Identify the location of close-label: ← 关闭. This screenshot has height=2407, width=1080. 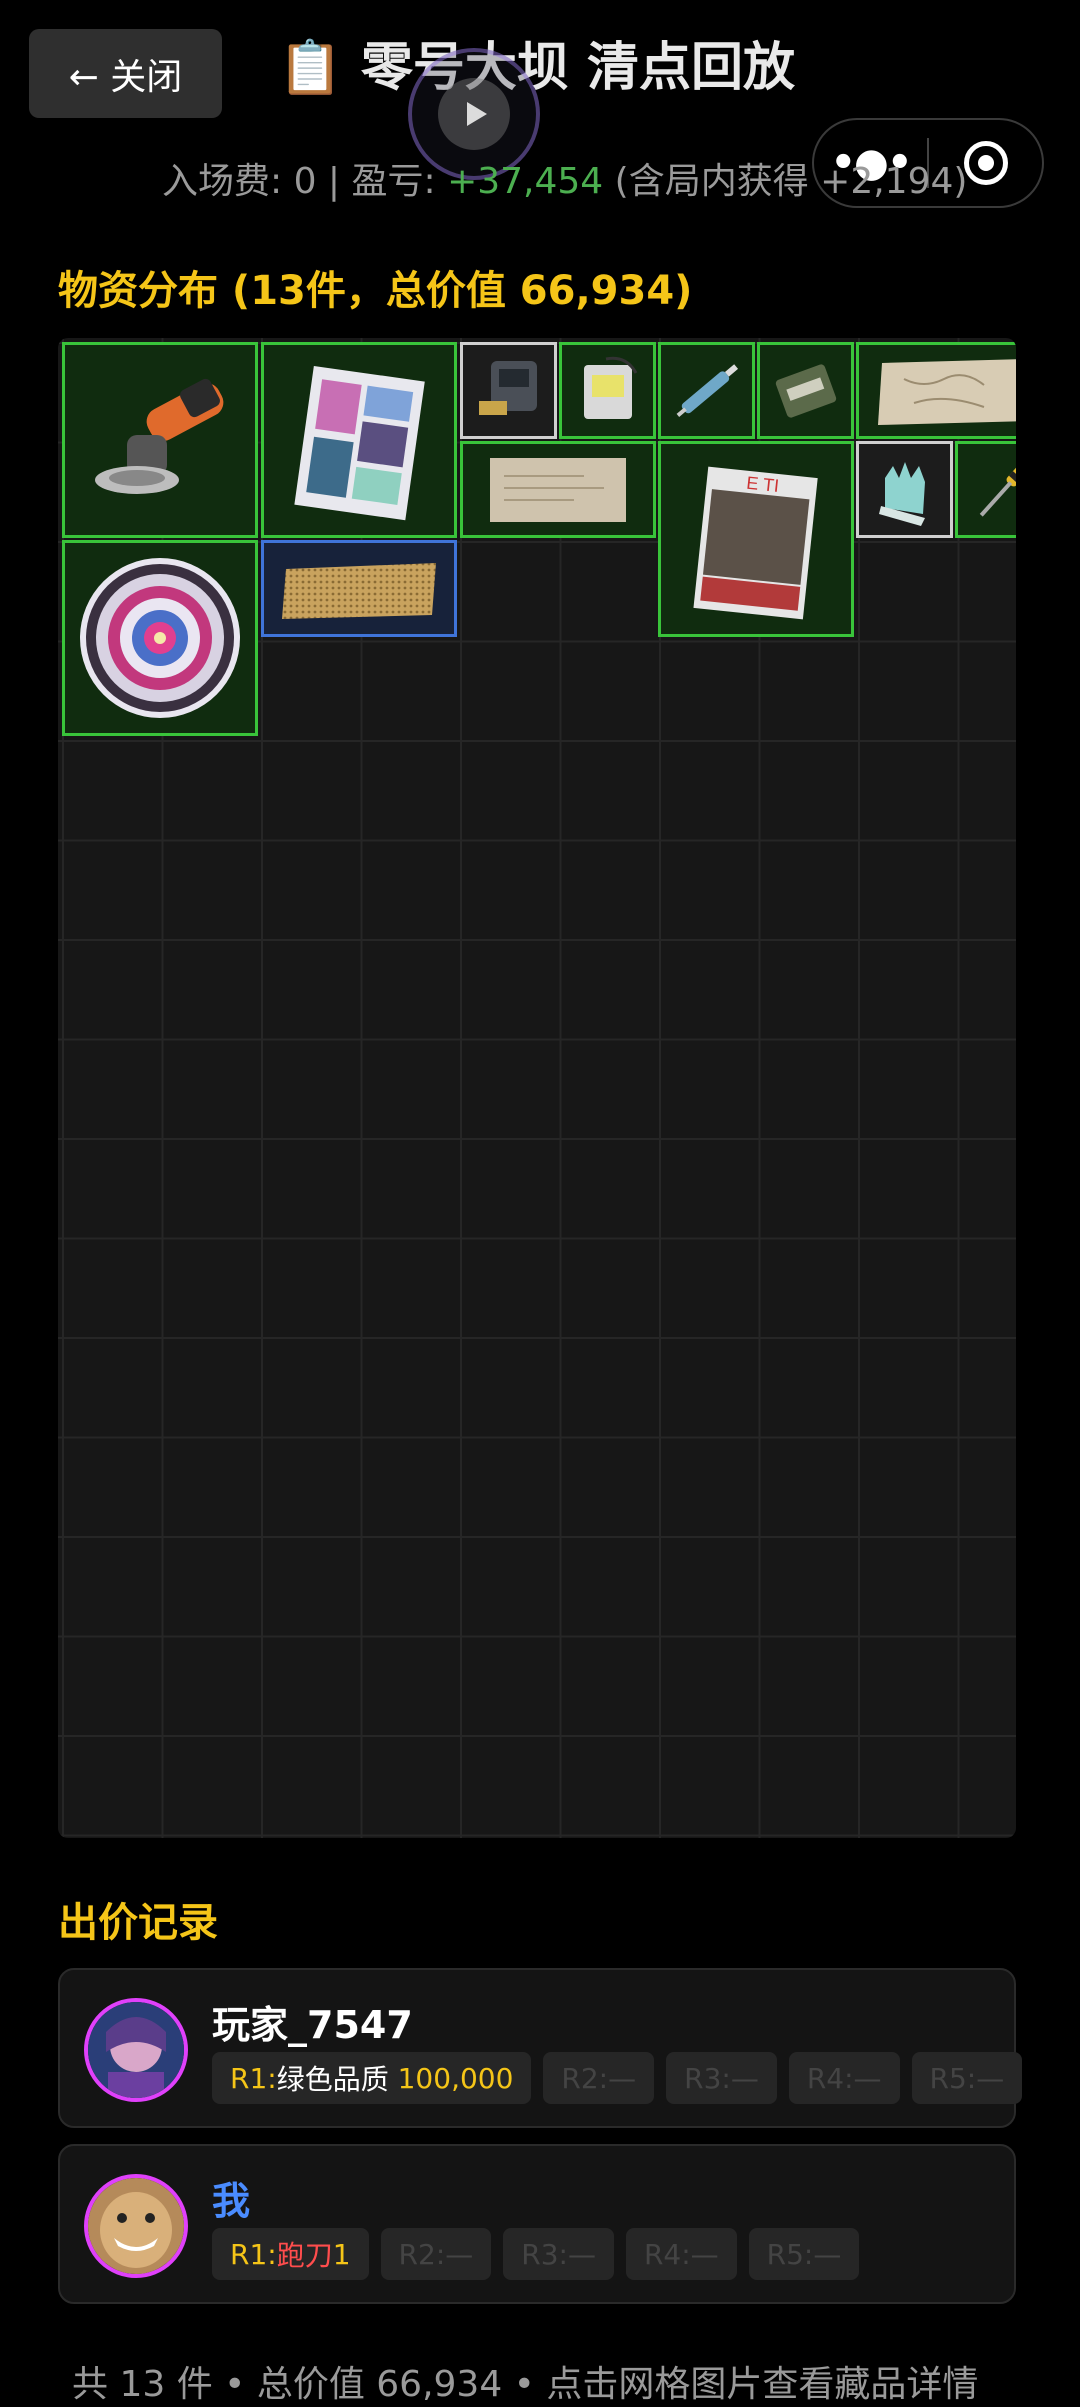
(125, 77).